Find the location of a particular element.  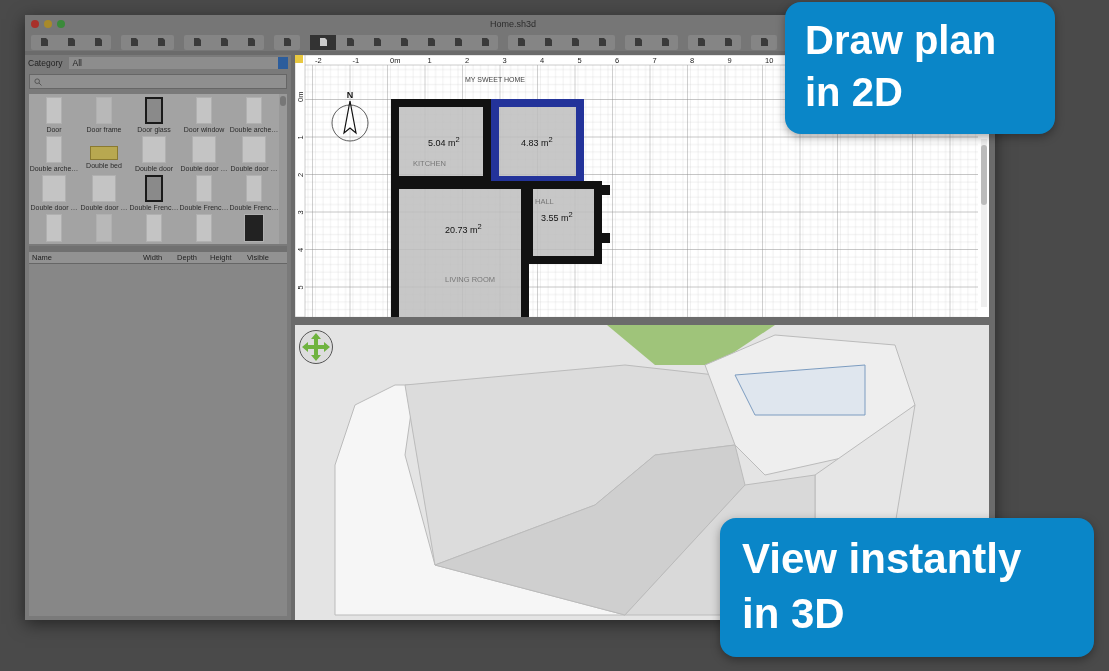

callout-banner: View instantly in 3D is located at coordinates (907, 588).